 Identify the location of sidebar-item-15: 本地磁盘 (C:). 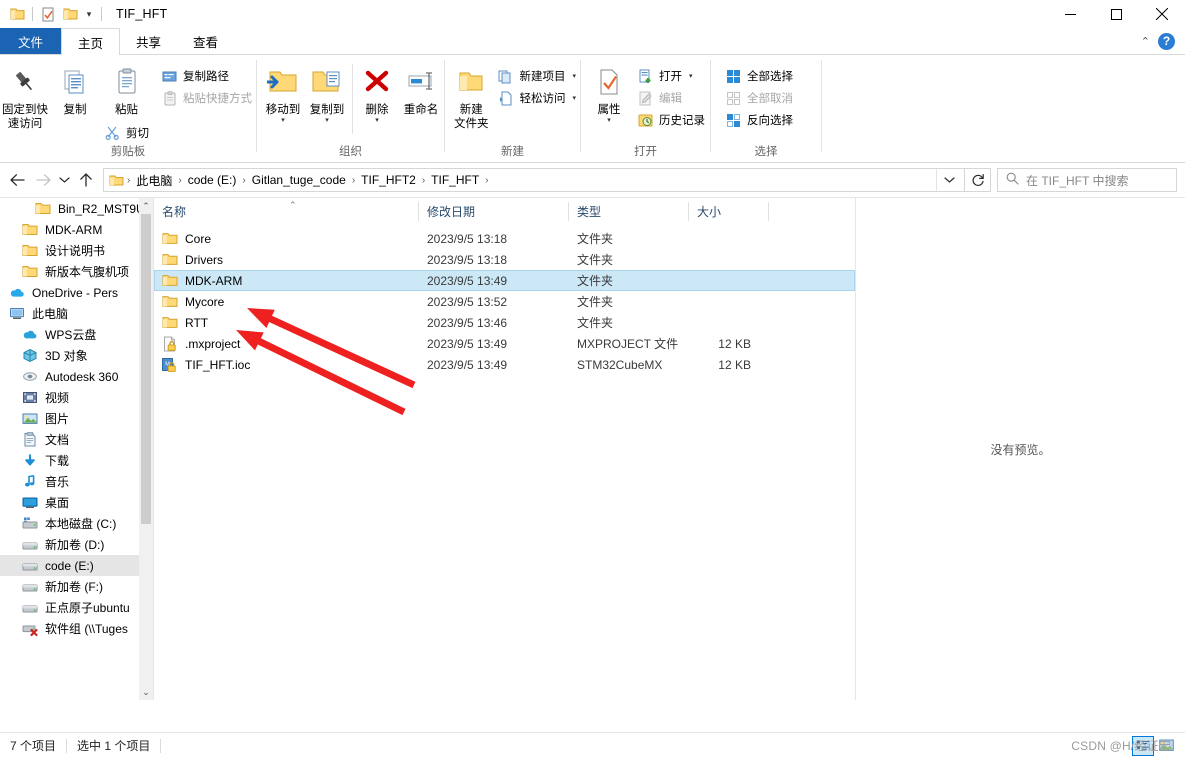
(69, 523).